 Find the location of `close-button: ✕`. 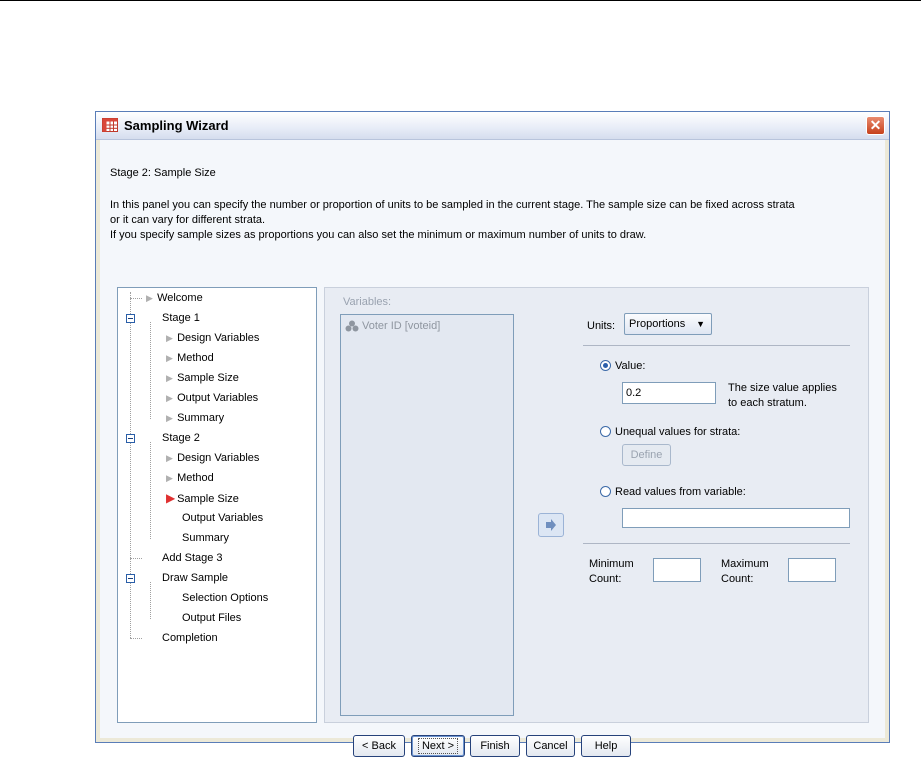

close-button: ✕ is located at coordinates (875, 125).